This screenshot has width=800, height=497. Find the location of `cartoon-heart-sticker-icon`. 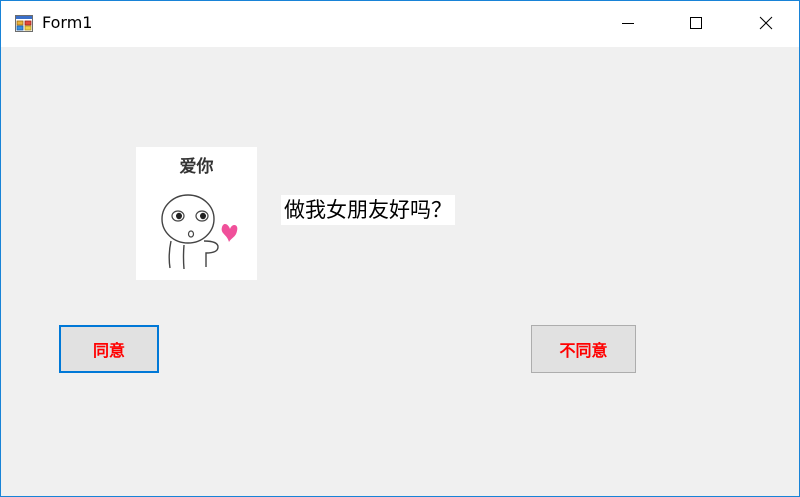

cartoon-heart-sticker-icon is located at coordinates (196, 215).